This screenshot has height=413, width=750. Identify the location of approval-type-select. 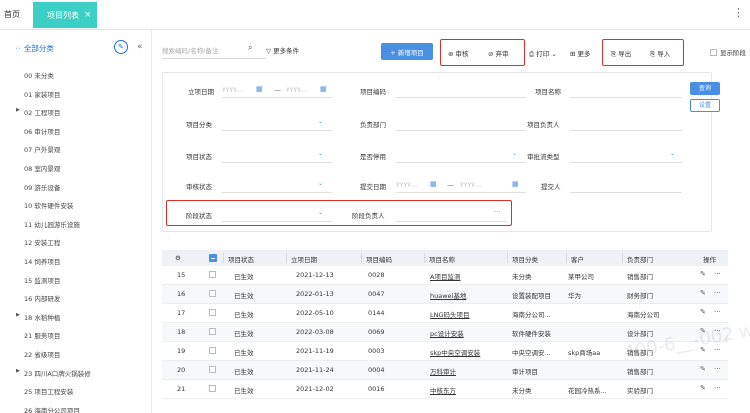
(626, 162).